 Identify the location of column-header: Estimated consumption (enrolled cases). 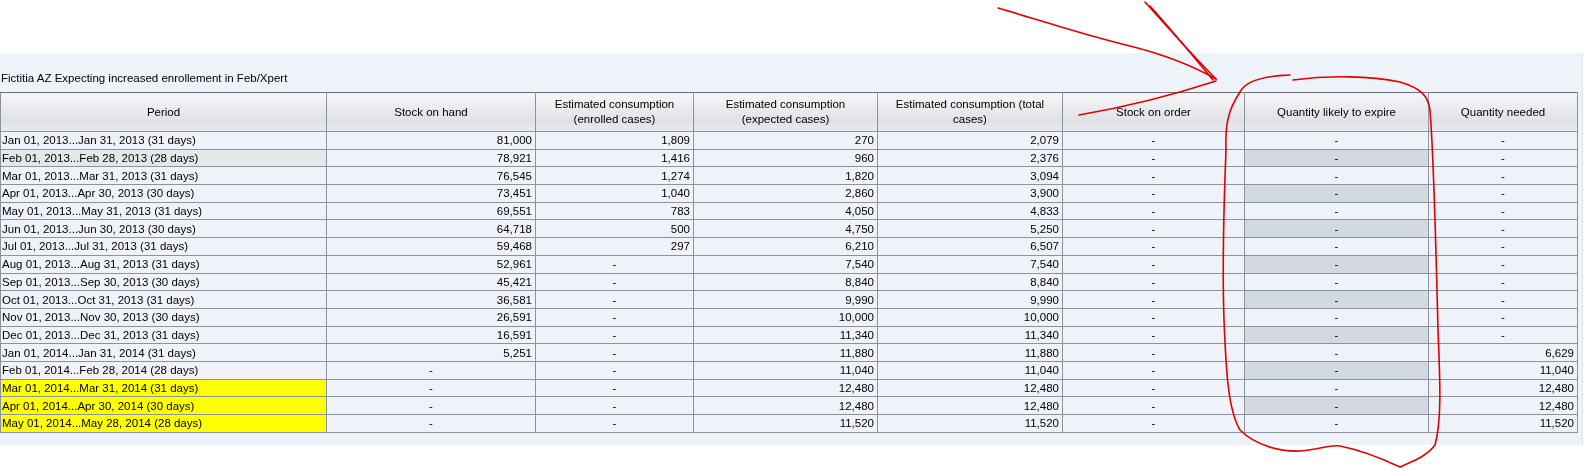
(614, 112).